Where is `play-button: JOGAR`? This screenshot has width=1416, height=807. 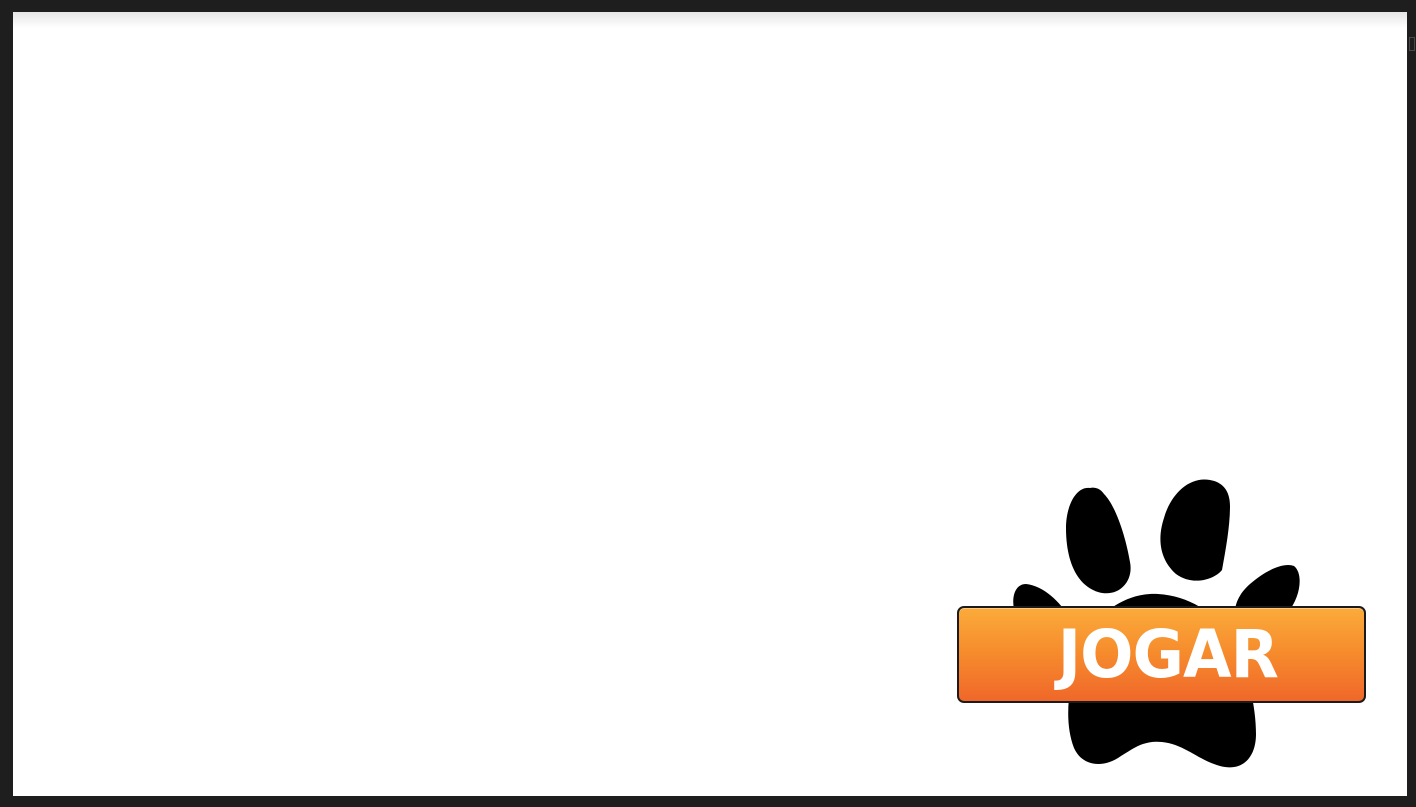
play-button: JOGAR is located at coordinates (1161, 654).